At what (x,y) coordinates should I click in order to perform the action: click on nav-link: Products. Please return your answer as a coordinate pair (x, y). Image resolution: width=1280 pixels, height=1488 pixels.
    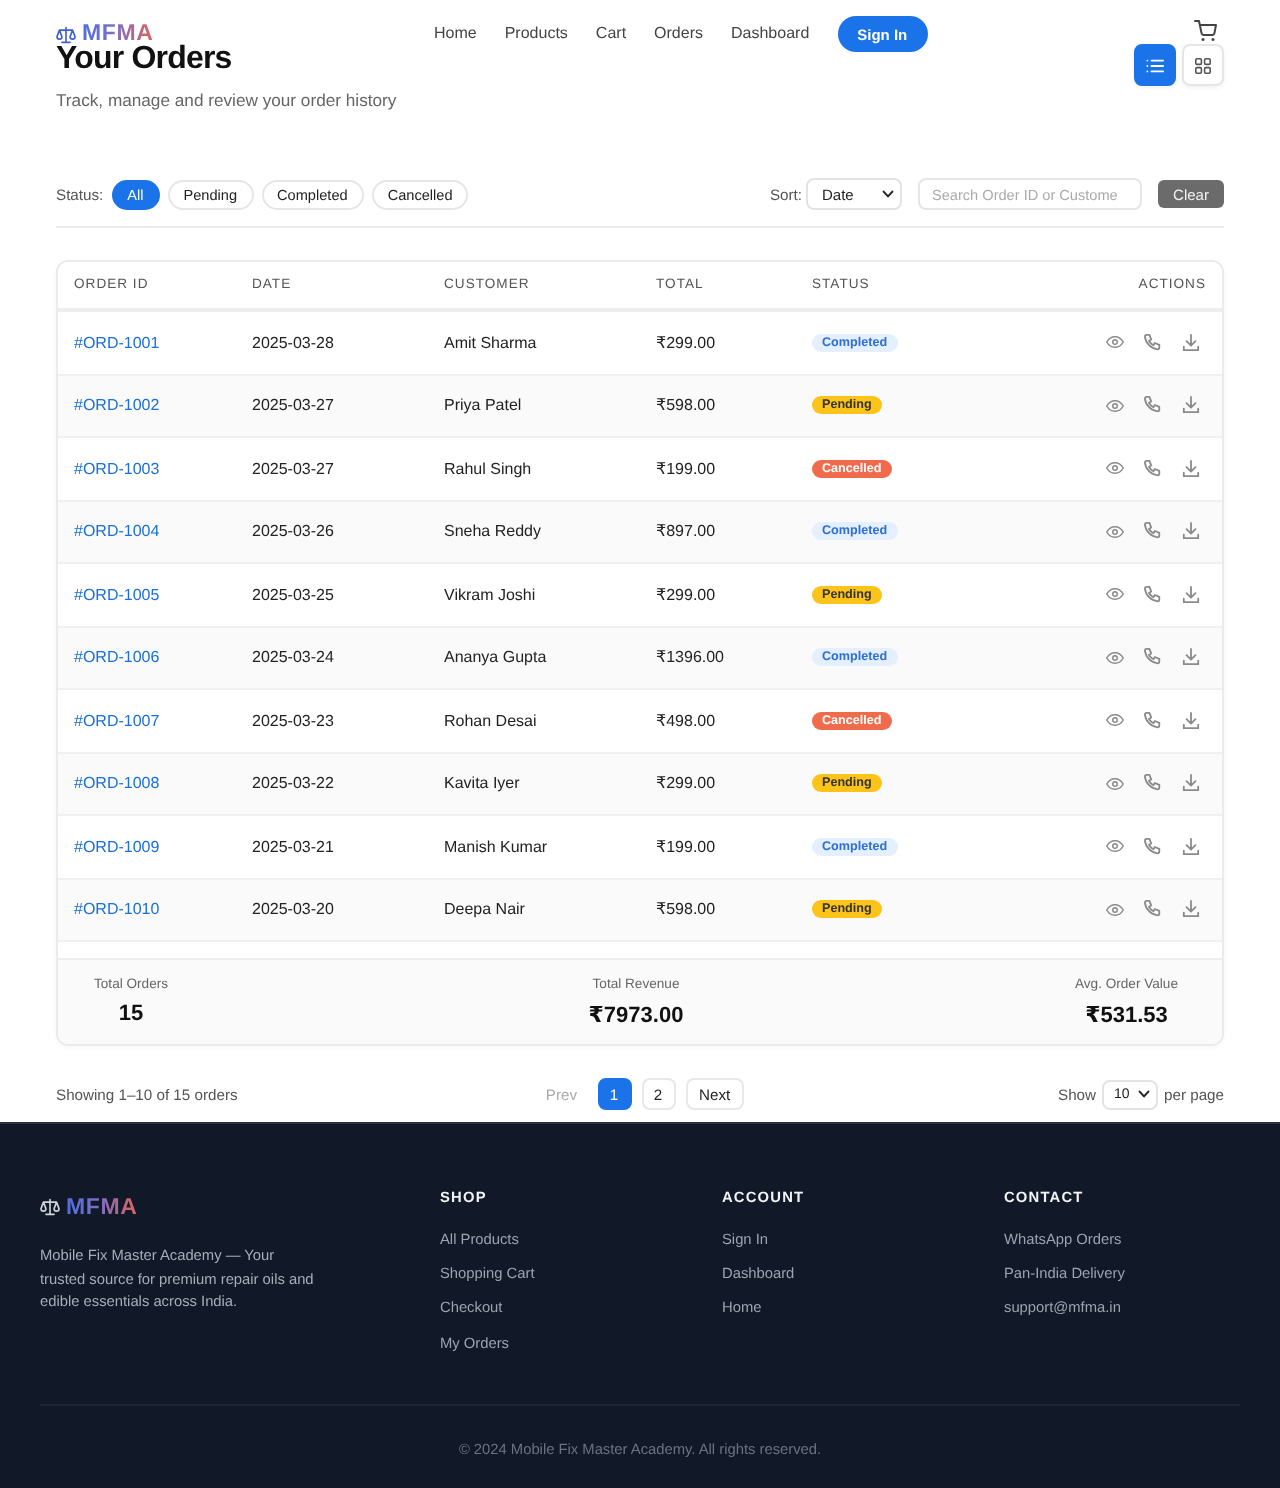
    Looking at the image, I should click on (536, 34).